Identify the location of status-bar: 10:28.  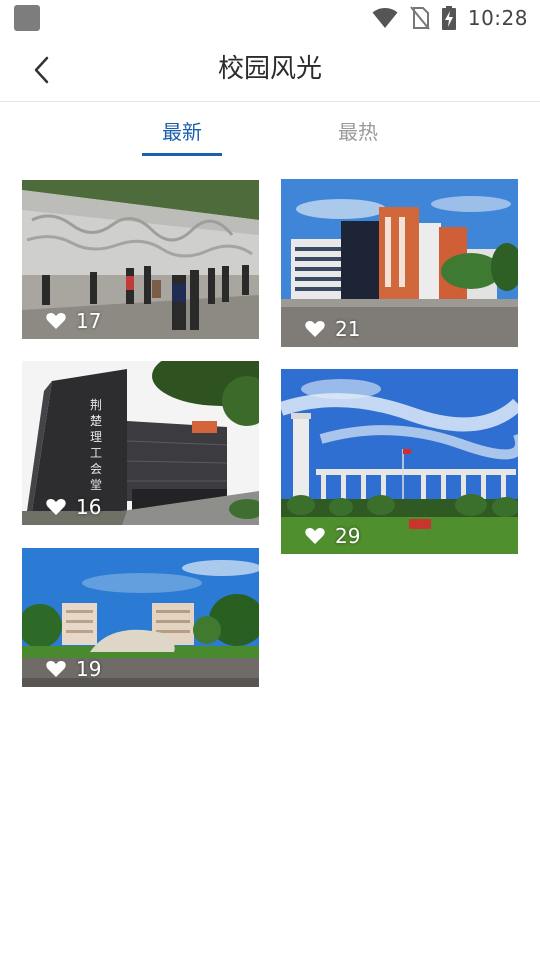
(270, 18).